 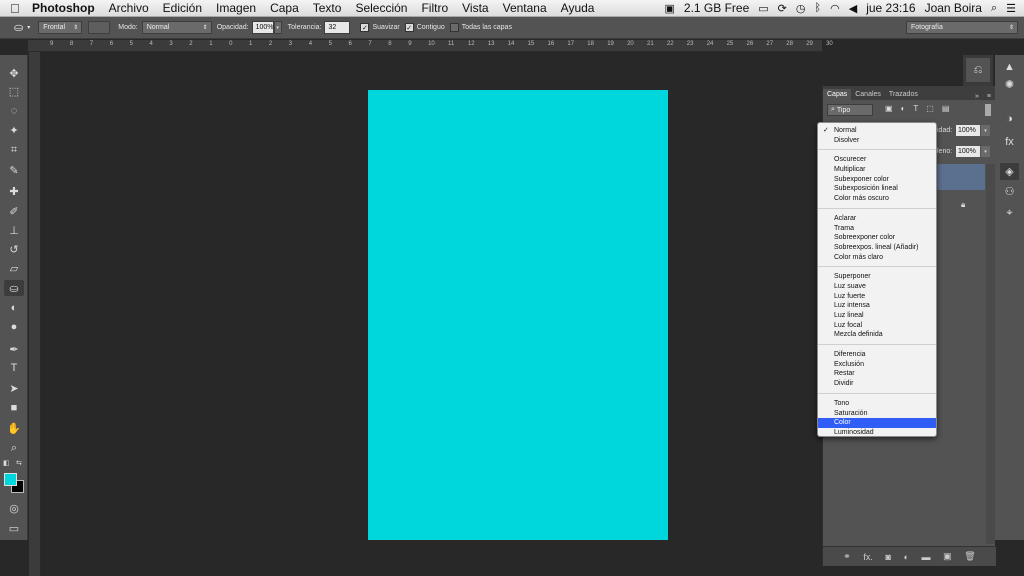 I want to click on healing-brush-tool-icon: ✚, so click(x=14, y=191).